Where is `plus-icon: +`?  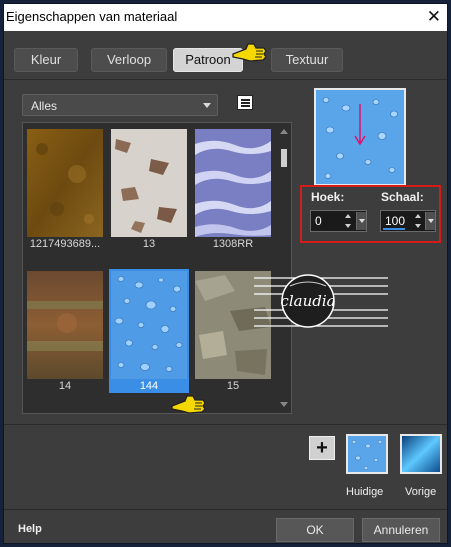 plus-icon: + is located at coordinates (322, 448).